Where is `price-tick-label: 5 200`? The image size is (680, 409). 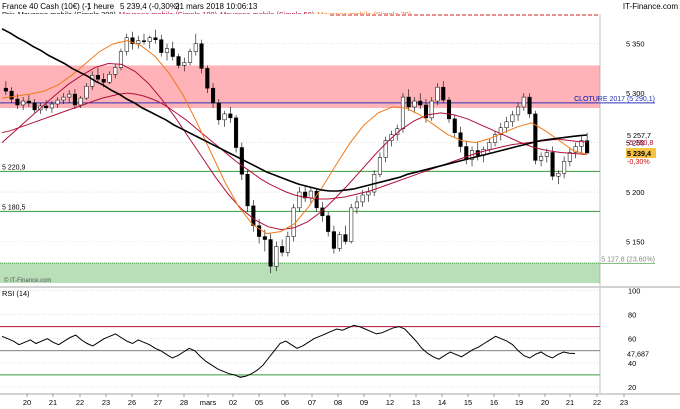
price-tick-label: 5 200 is located at coordinates (635, 192).